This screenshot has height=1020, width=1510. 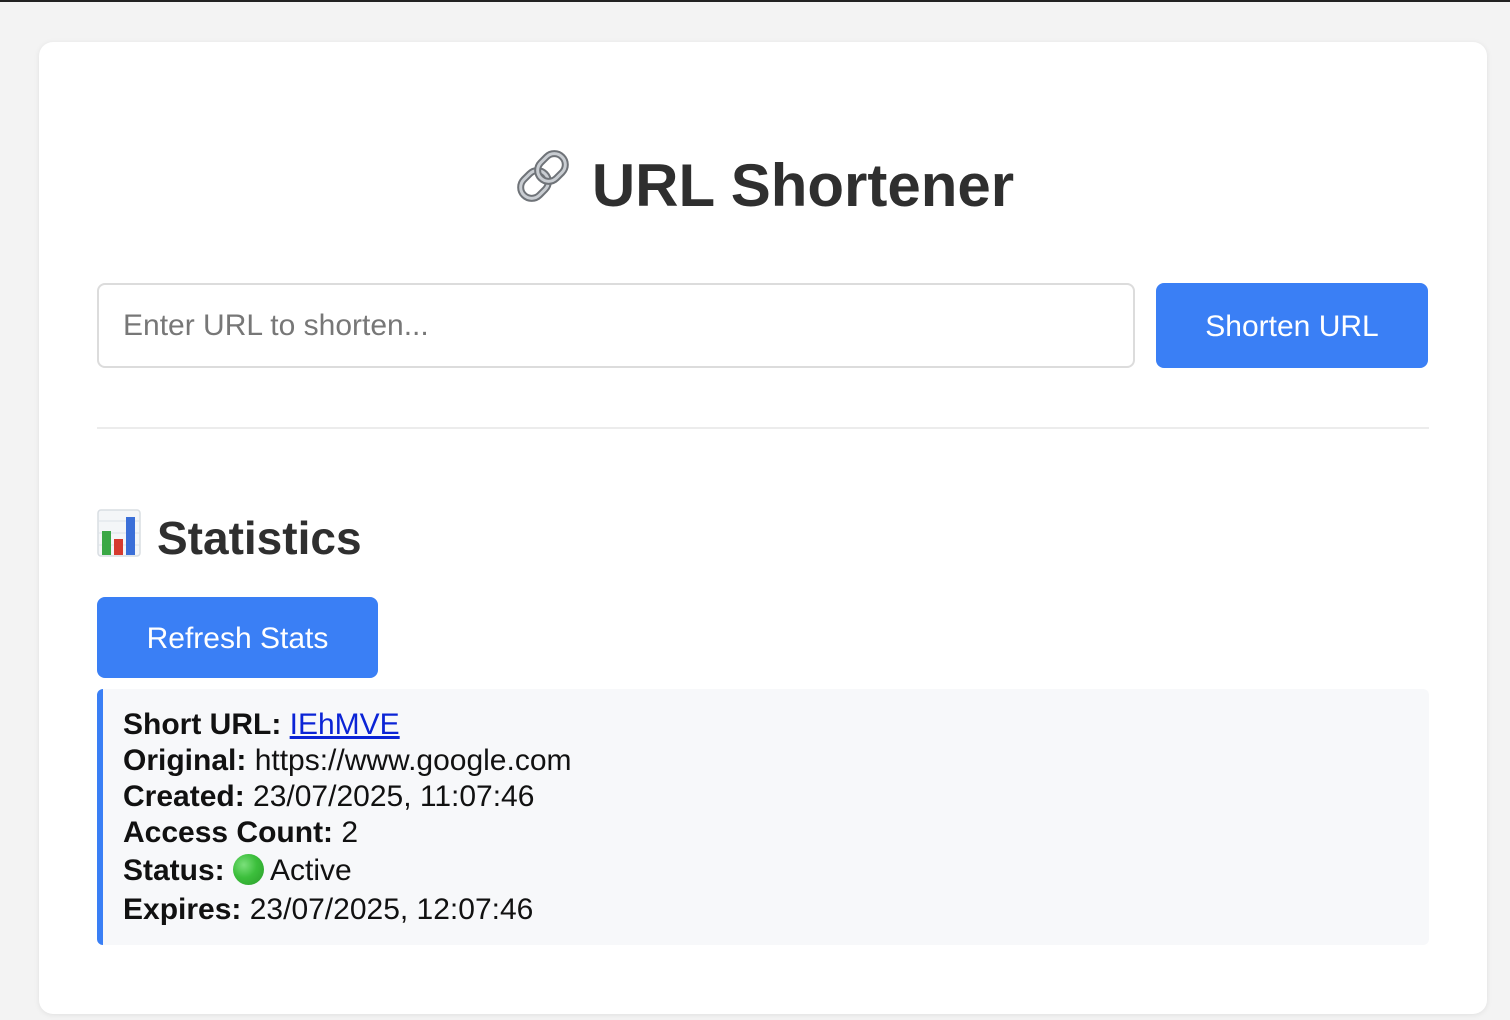 What do you see at coordinates (206, 724) in the screenshot?
I see `stat-short-url-label: Short URL:` at bounding box center [206, 724].